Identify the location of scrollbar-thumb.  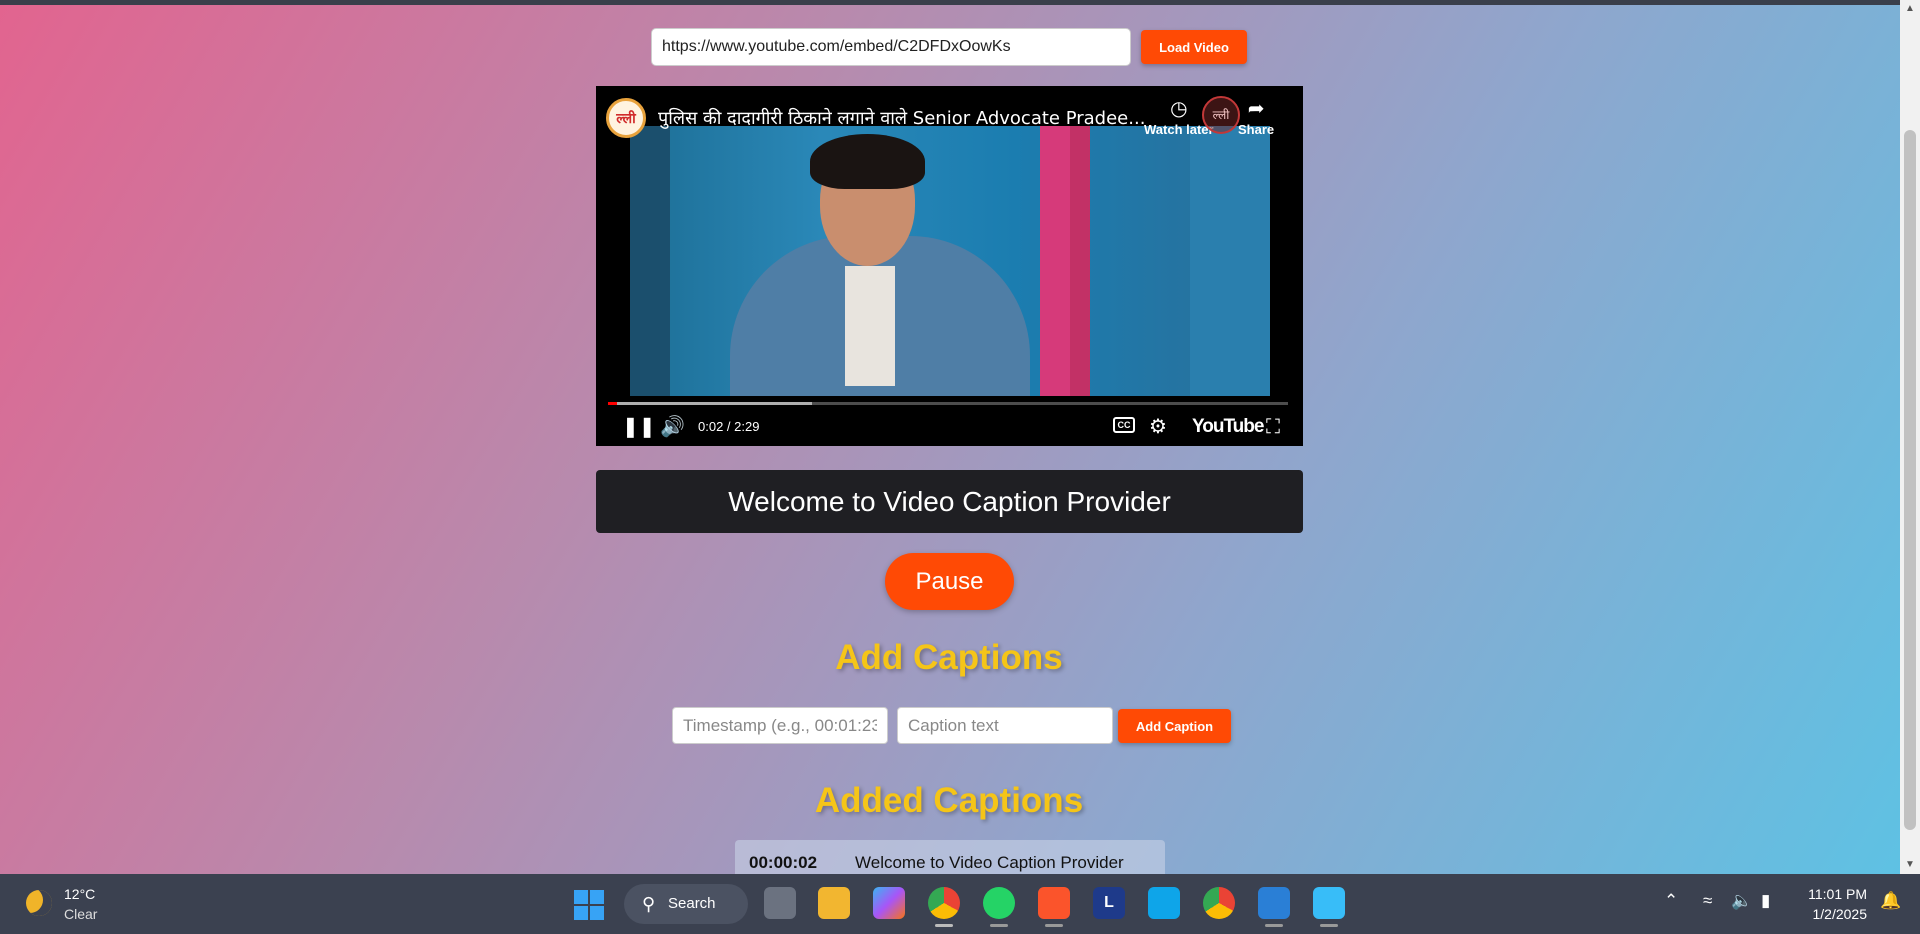
(1910, 480).